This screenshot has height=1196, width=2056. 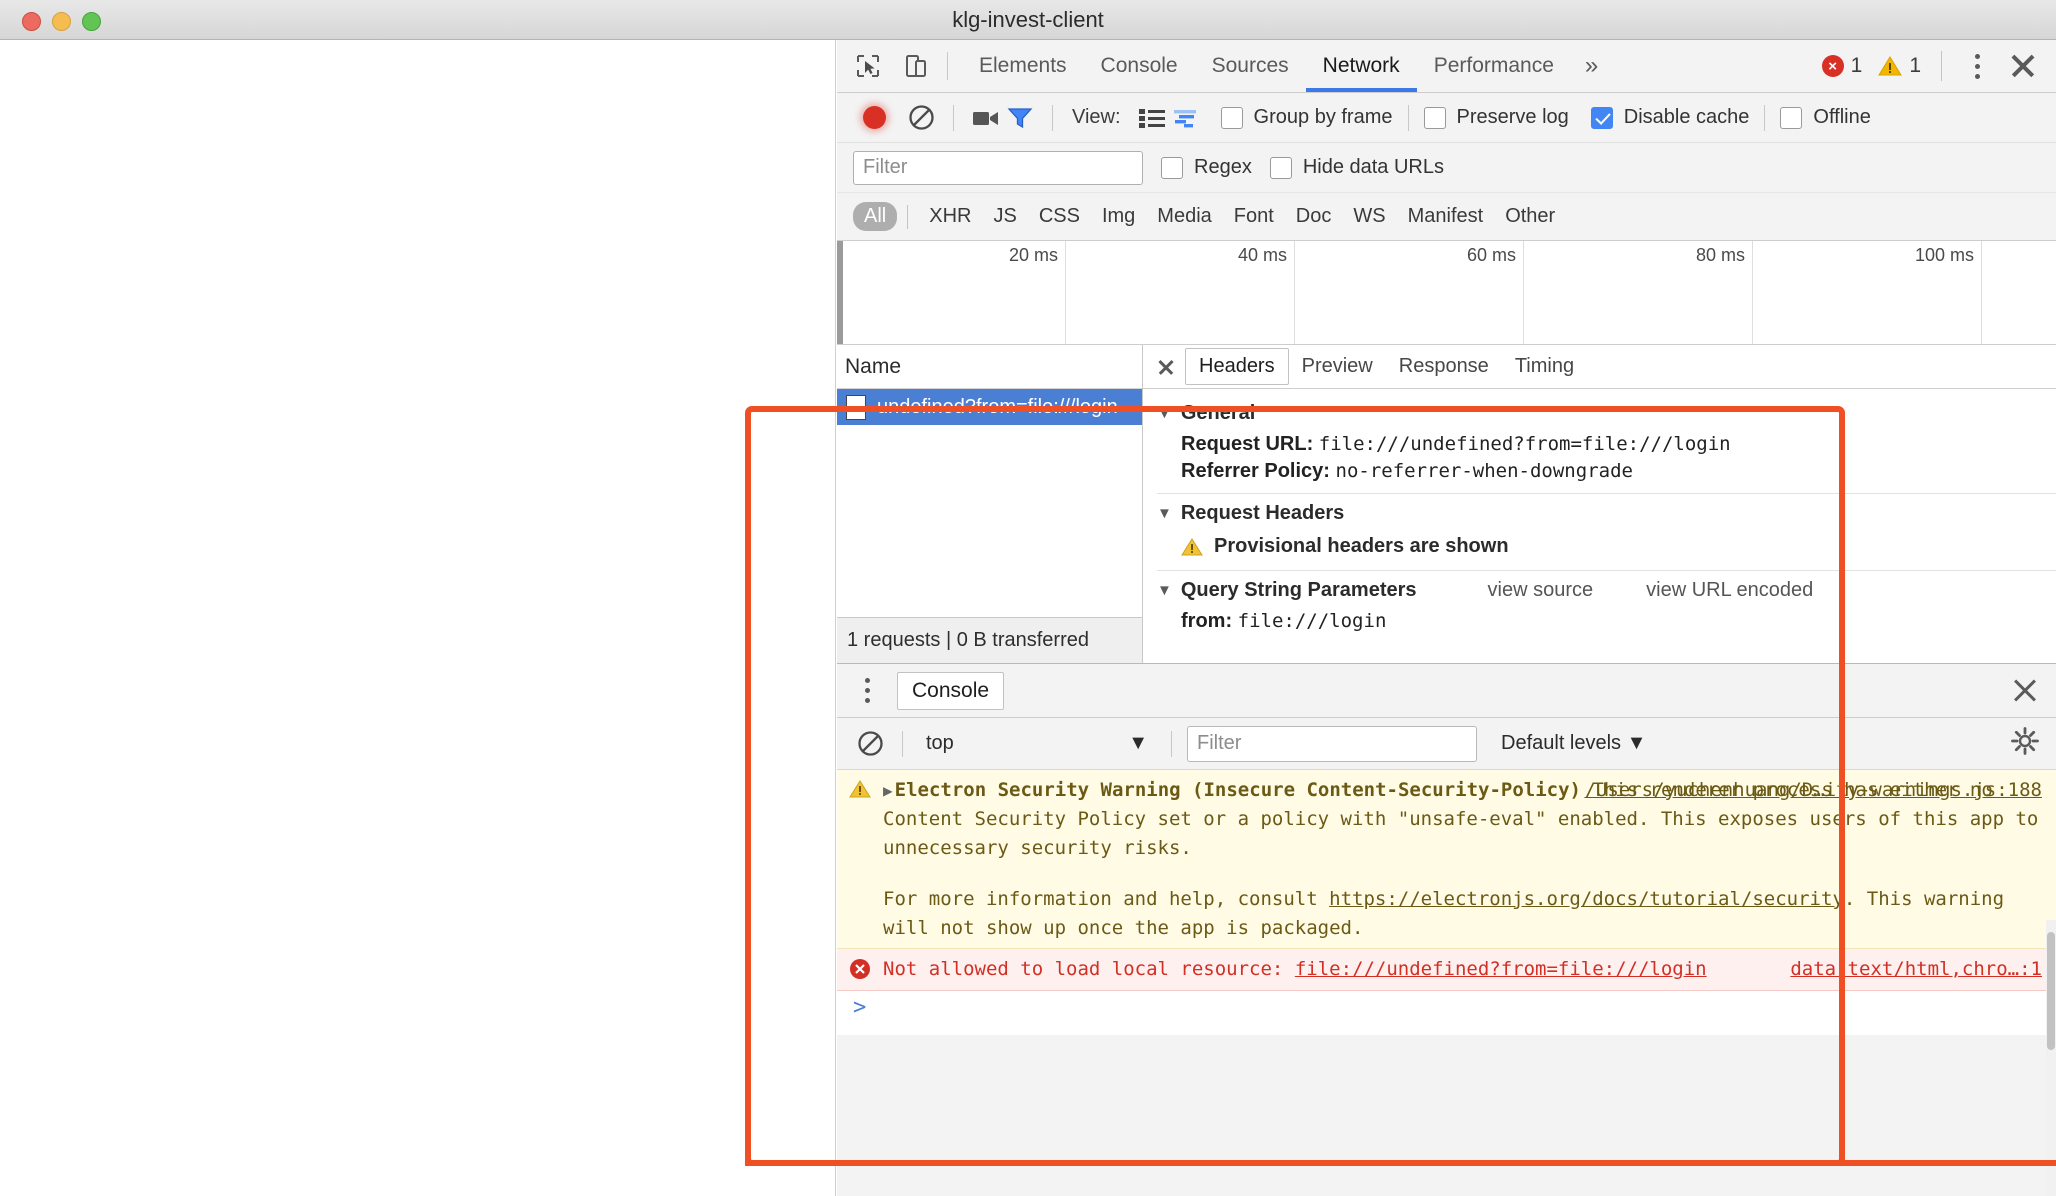 I want to click on list-view-icon, so click(x=1152, y=118).